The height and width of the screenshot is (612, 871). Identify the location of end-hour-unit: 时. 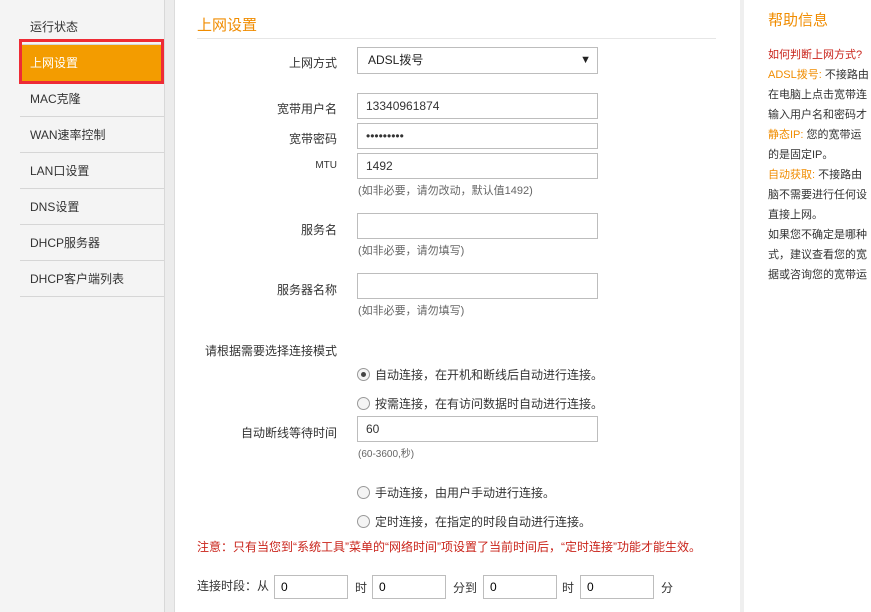
(568, 588).